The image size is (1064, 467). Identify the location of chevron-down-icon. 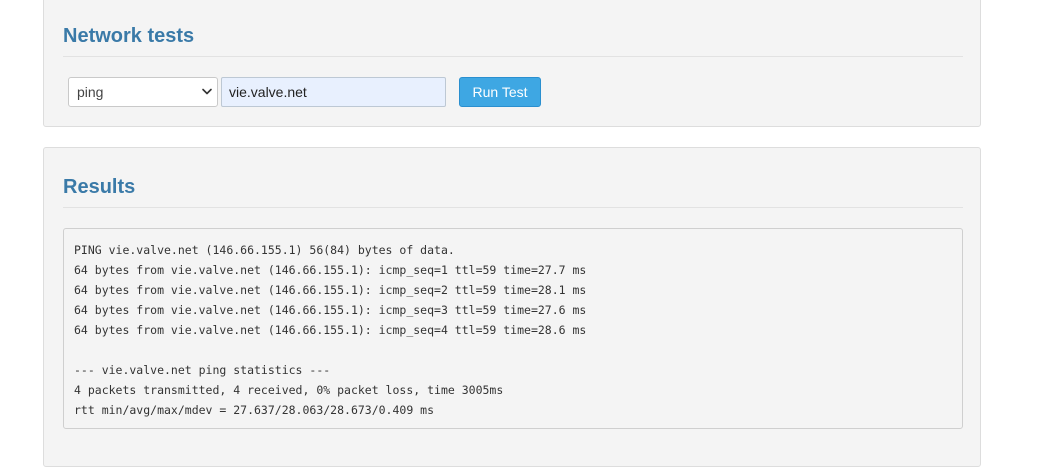
(207, 92).